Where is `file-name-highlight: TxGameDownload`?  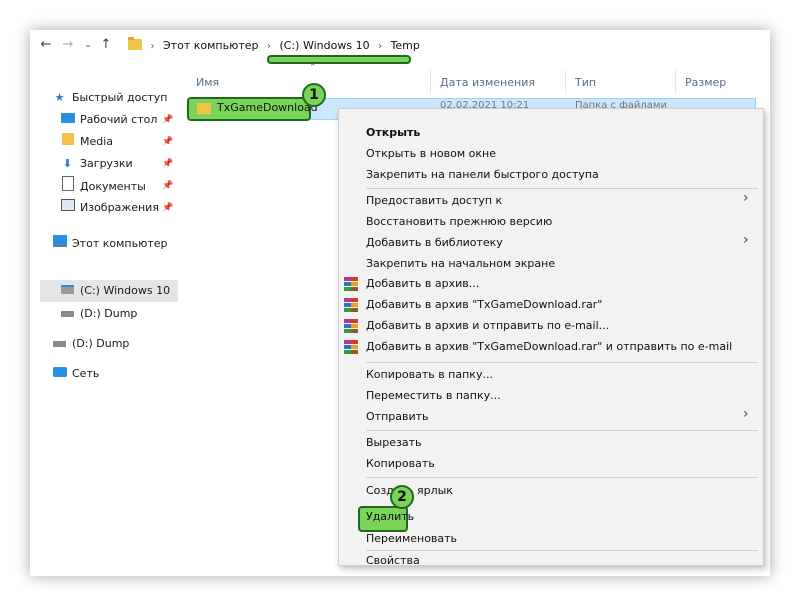 file-name-highlight: TxGameDownload is located at coordinates (252, 109).